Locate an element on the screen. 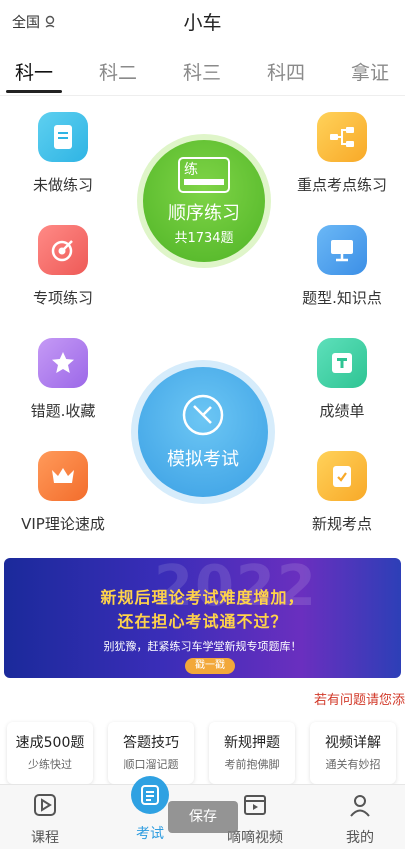  card-quick-500: 速成500题 少练快过 is located at coordinates (50, 753).